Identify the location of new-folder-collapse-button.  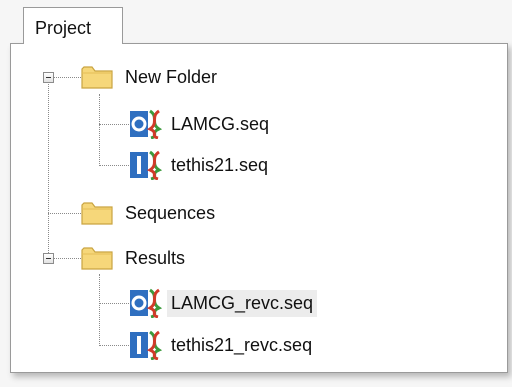
(48, 77).